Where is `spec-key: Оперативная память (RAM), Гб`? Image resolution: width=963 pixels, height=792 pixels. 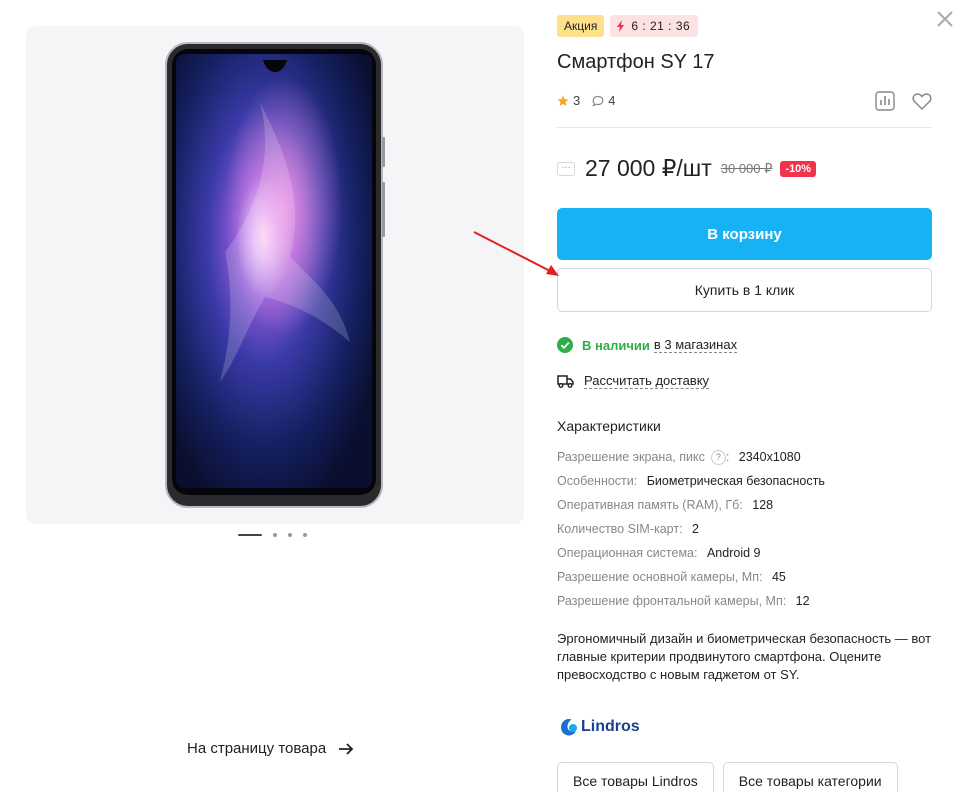 spec-key: Оперативная память (RAM), Гб is located at coordinates (648, 505).